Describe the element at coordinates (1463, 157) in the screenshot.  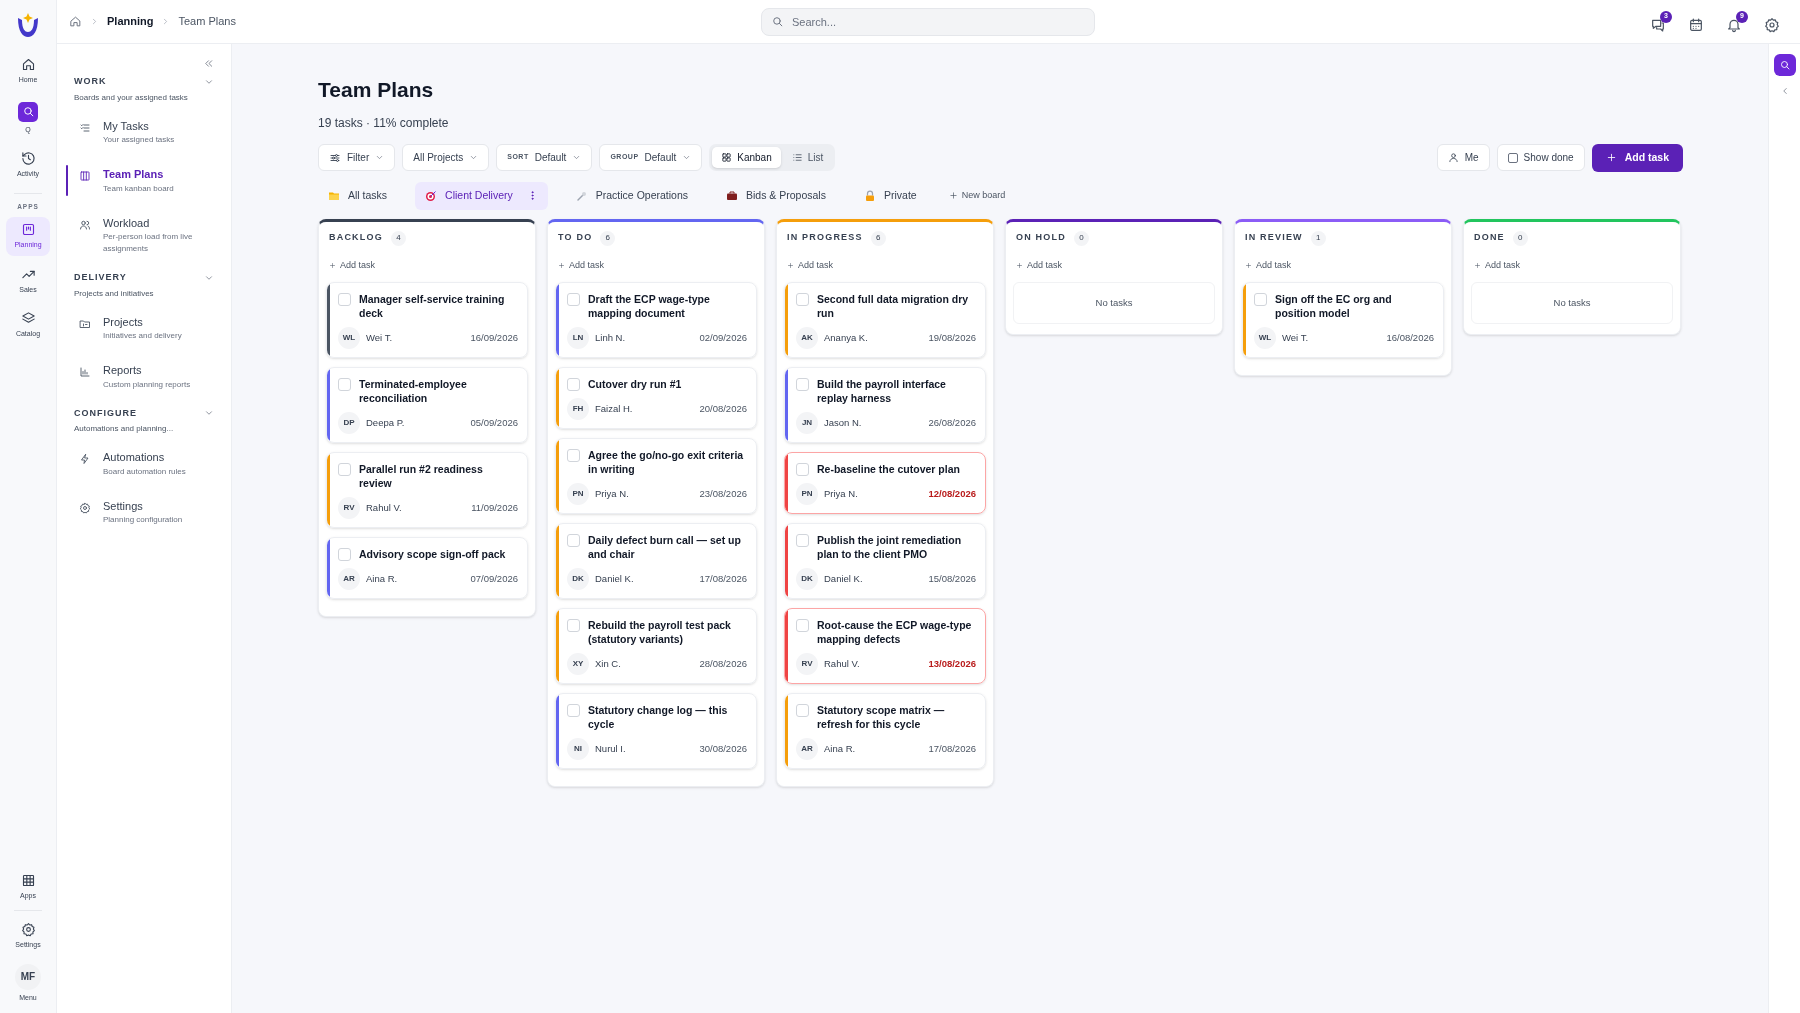
I see `me-filter-button: Me` at that location.